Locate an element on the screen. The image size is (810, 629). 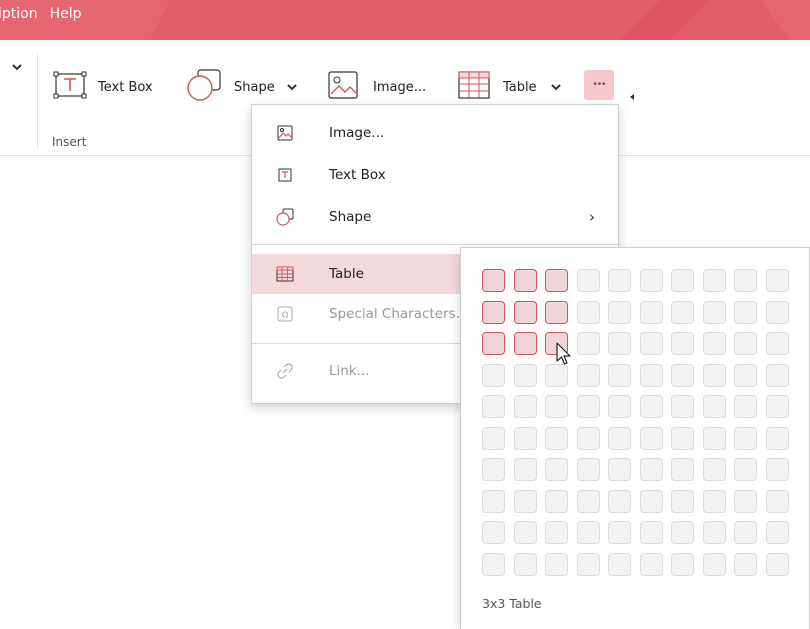
table-dropdown-chevron-icon is located at coordinates (555, 87).